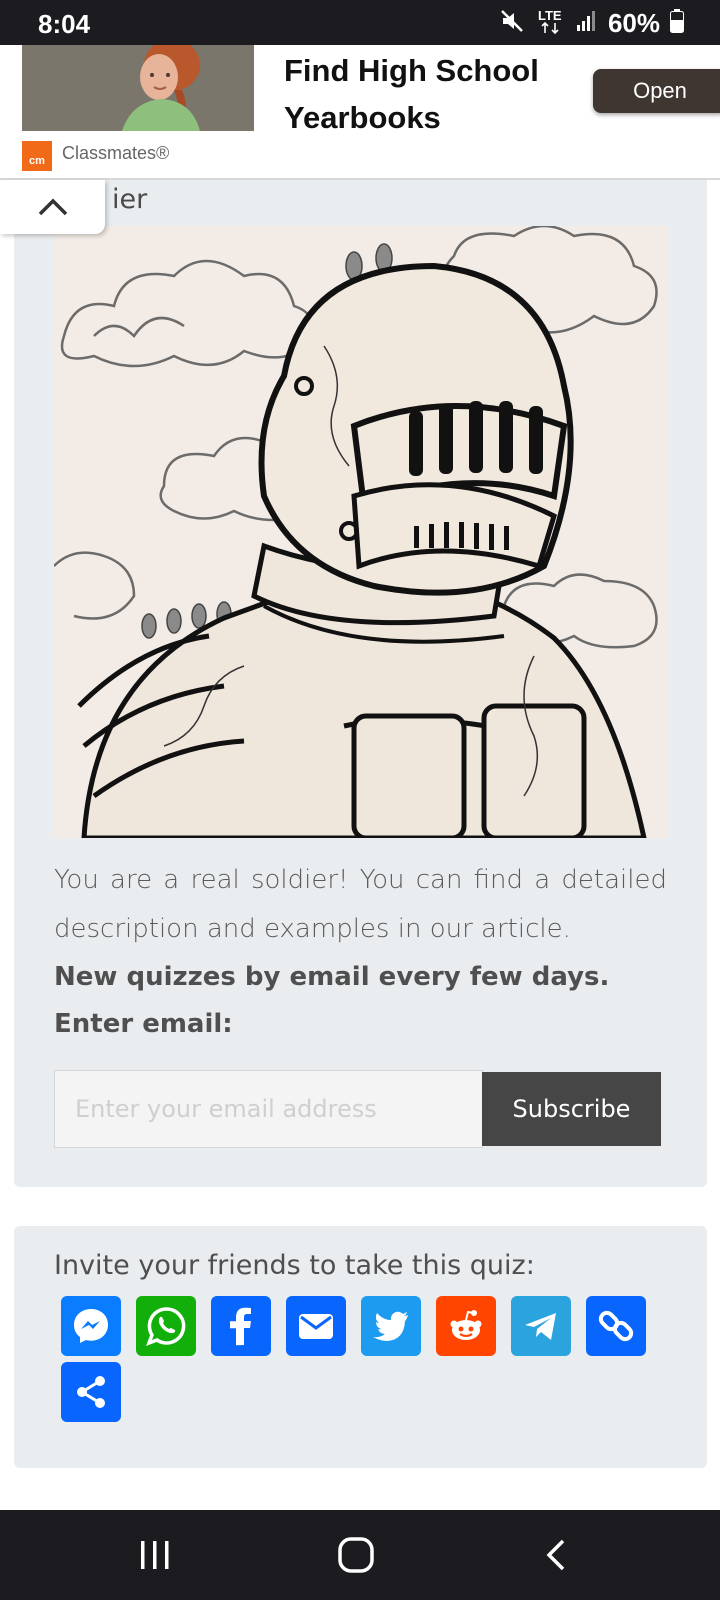  I want to click on home-icon, so click(356, 1555).